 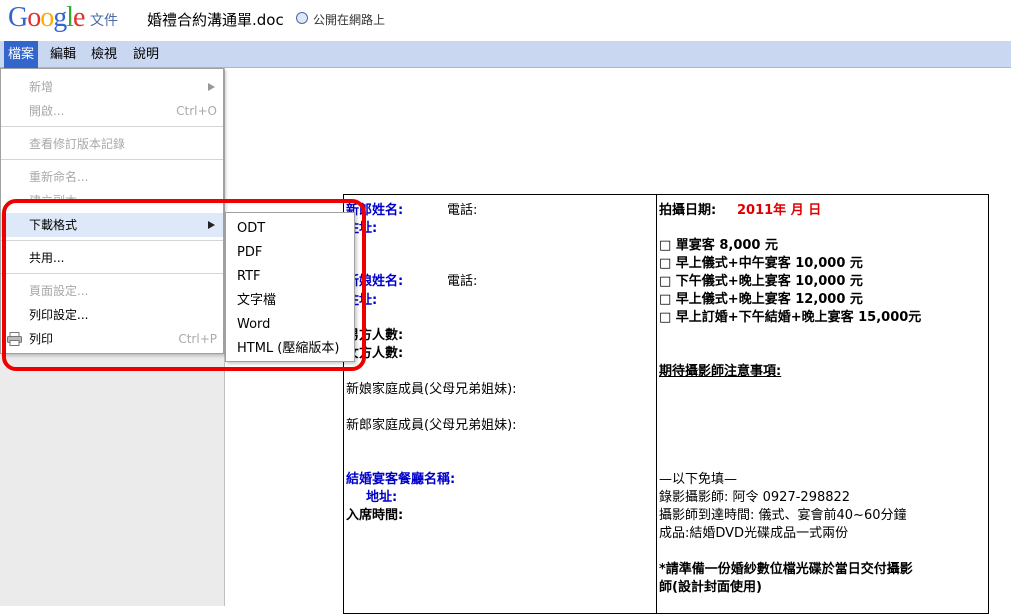 I want to click on venue-address-label: 地址:, so click(x=382, y=497).